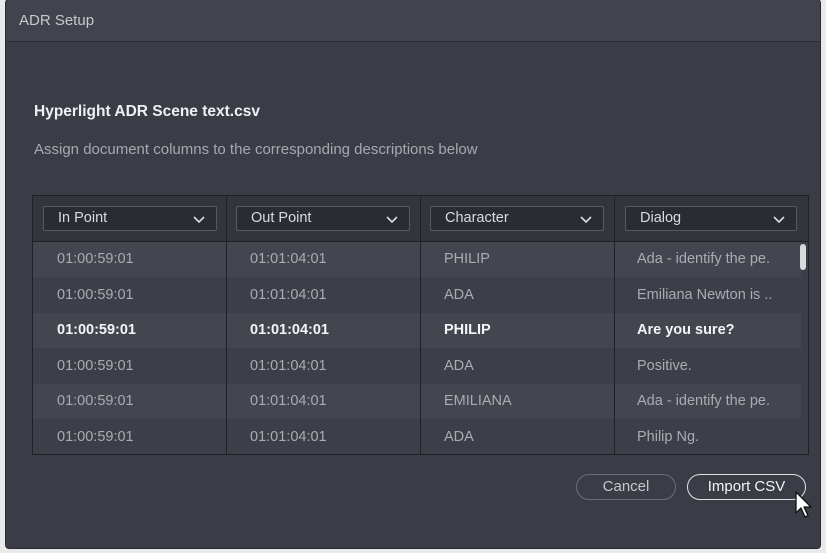  What do you see at coordinates (803, 504) in the screenshot?
I see `mouse-pointer-icon` at bounding box center [803, 504].